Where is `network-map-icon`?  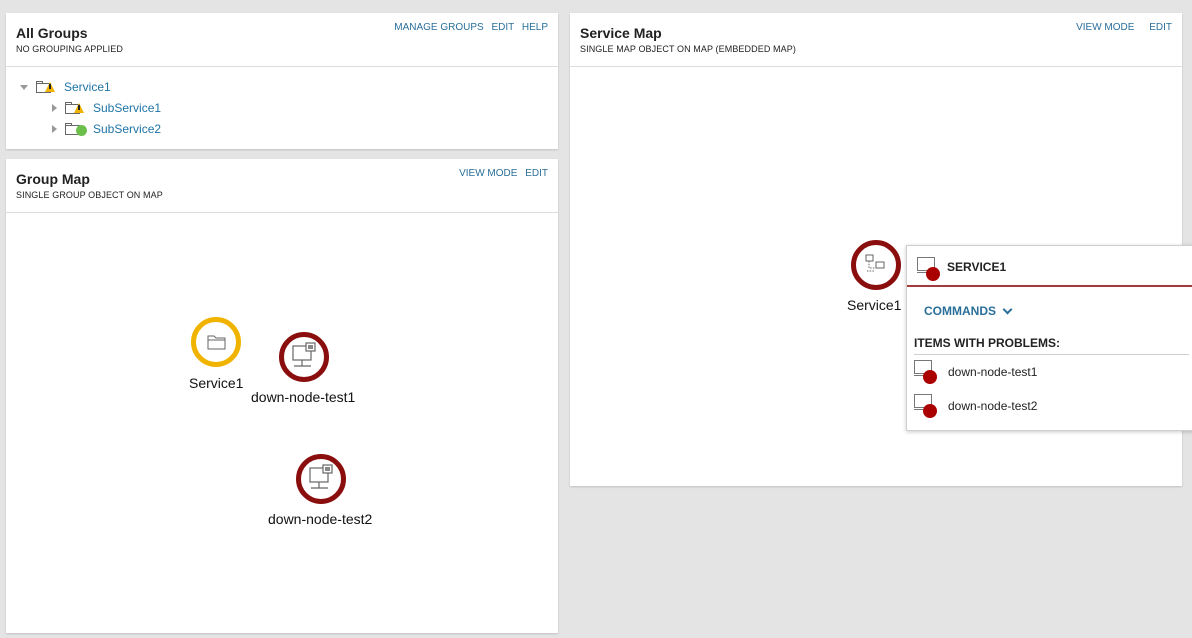 network-map-icon is located at coordinates (875, 263).